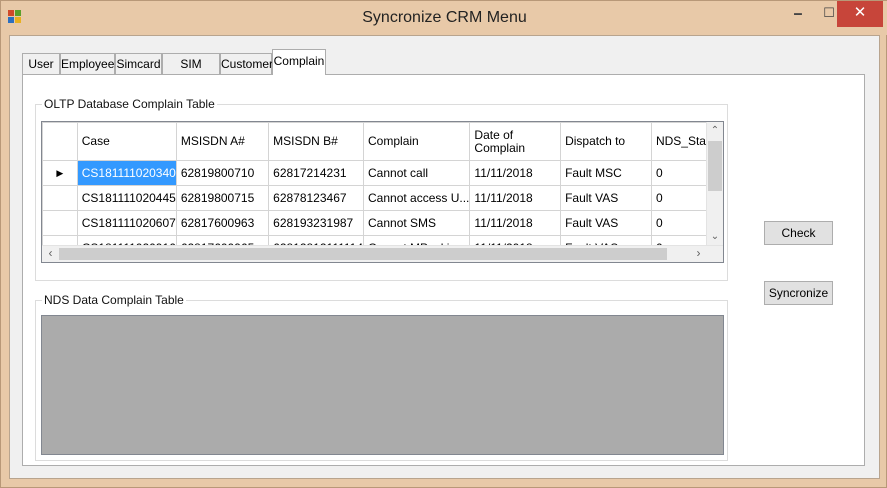 The width and height of the screenshot is (887, 488). I want to click on close-button: ✕, so click(860, 14).